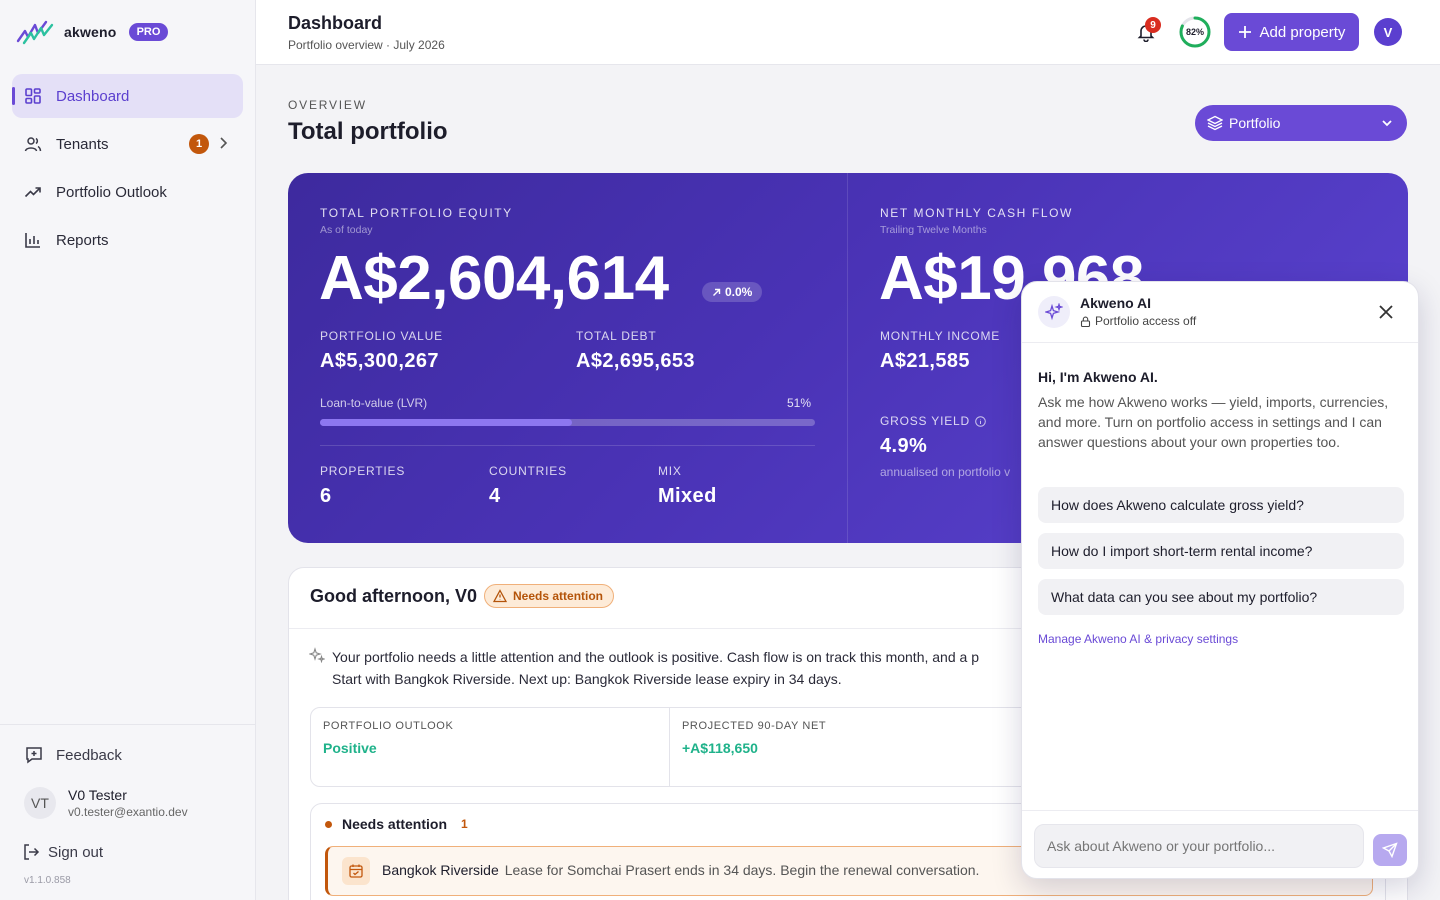 The width and height of the screenshot is (1440, 900). I want to click on status-badge-label: Needs attention, so click(558, 596).